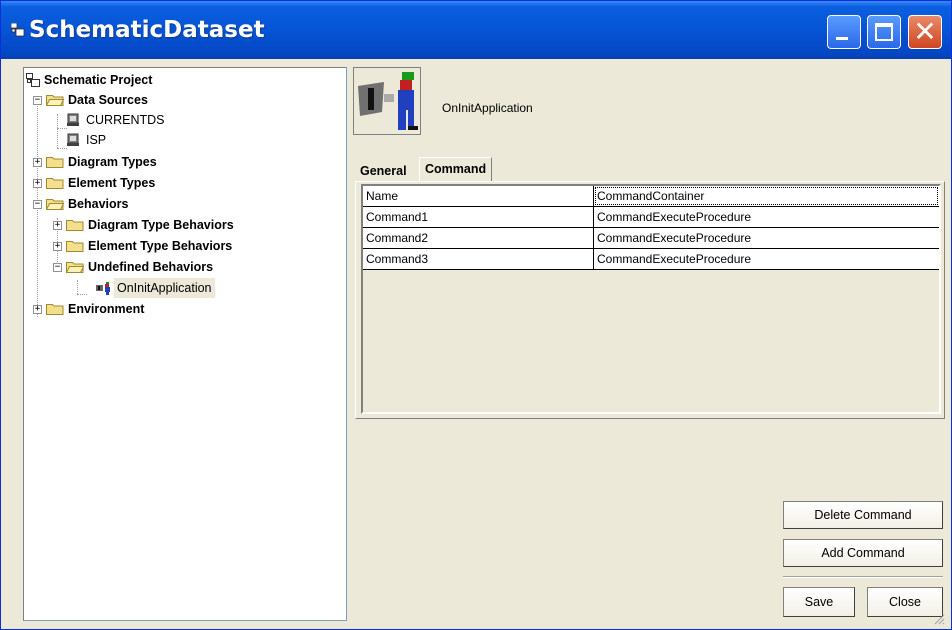 The width and height of the screenshot is (952, 630). I want to click on tab-command: Command, so click(456, 169).